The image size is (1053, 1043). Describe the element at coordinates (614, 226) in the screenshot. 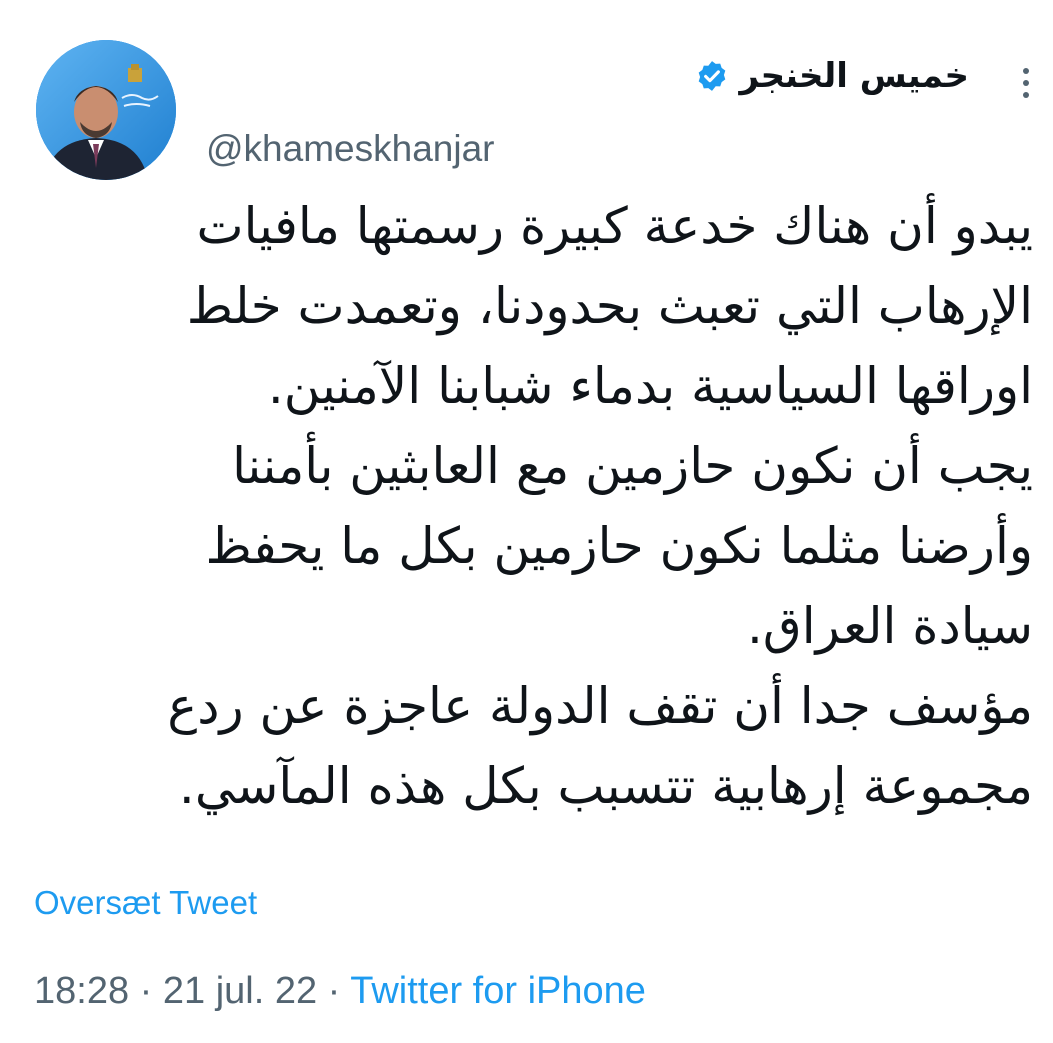

I see `tweet-line: يبدو أن هناك خدعة كبيرة رسمتها مافيات` at that location.